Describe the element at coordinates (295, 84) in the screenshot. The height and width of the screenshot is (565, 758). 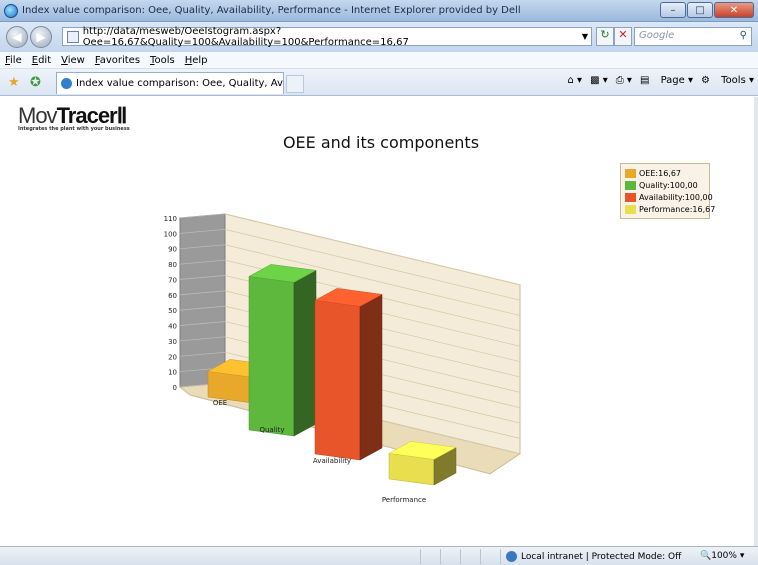
I see `new-tab-button` at that location.